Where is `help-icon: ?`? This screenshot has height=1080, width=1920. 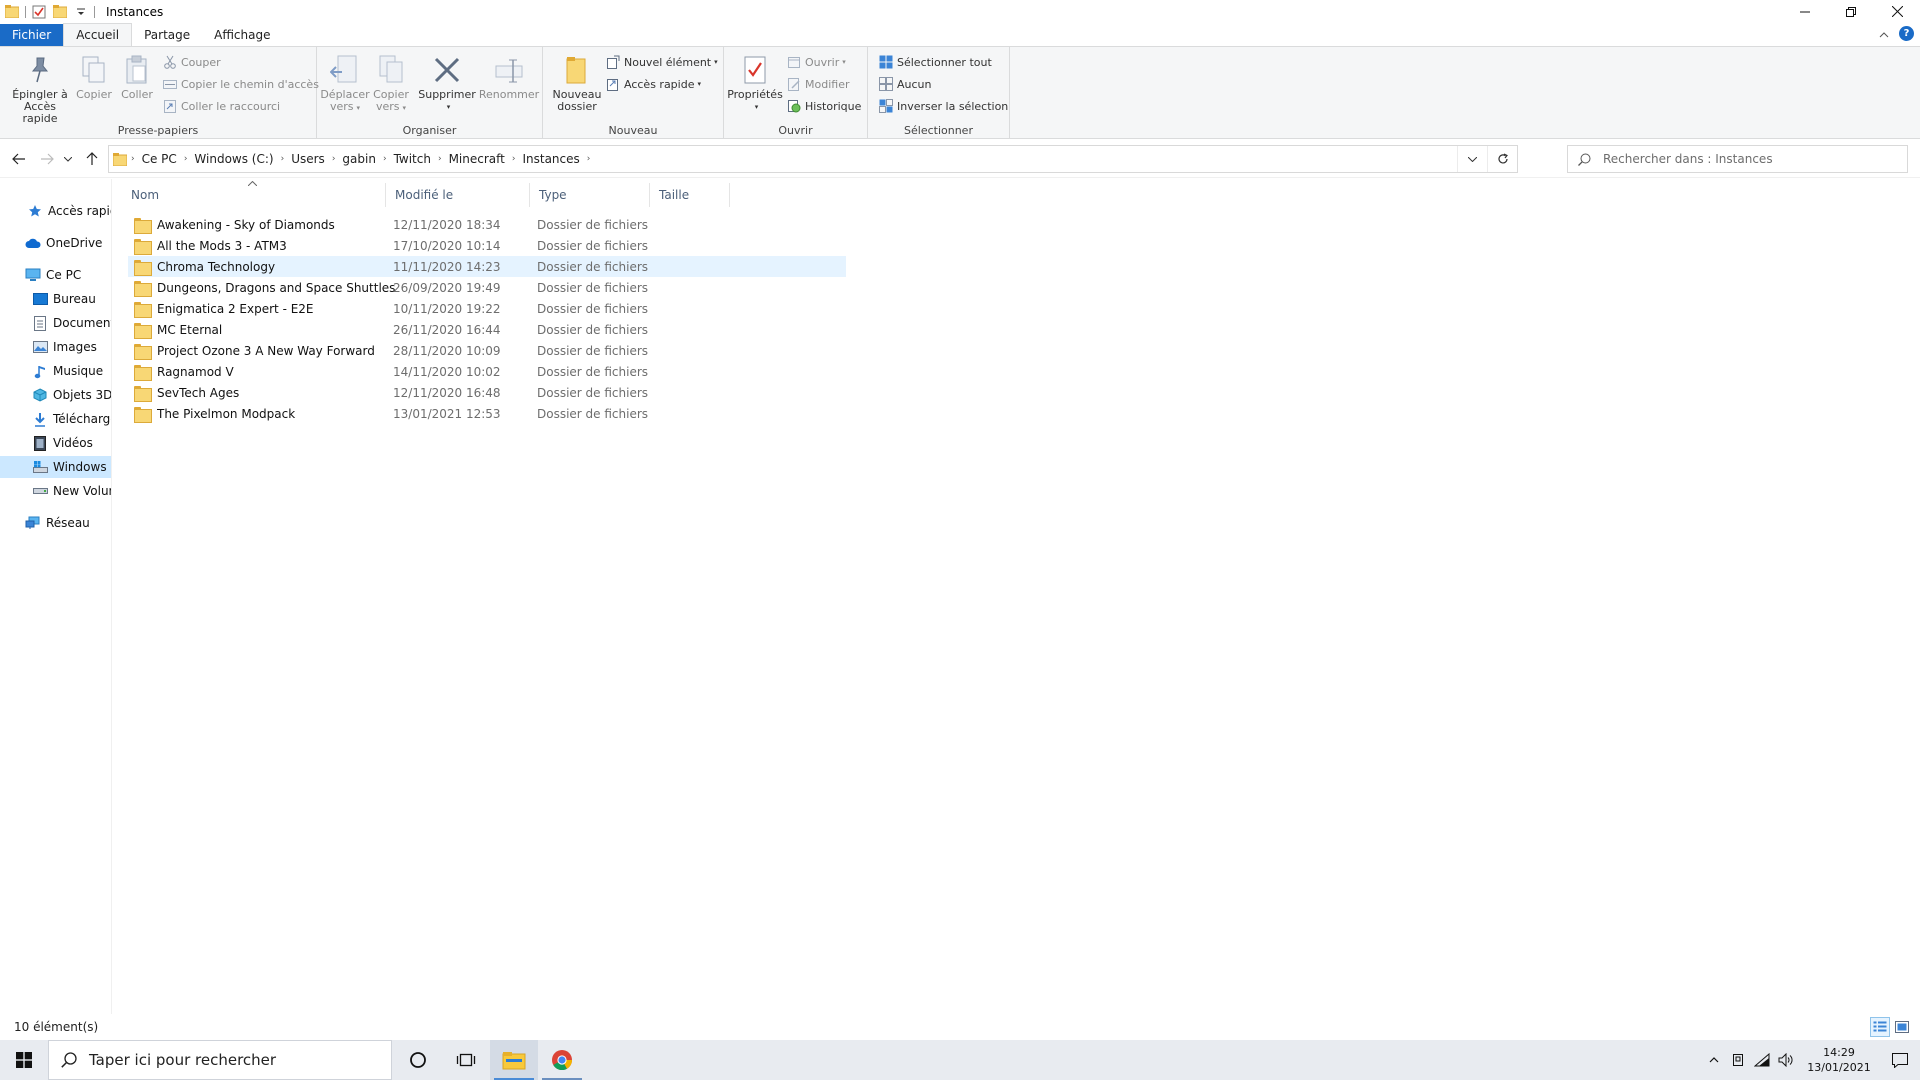 help-icon: ? is located at coordinates (1906, 33).